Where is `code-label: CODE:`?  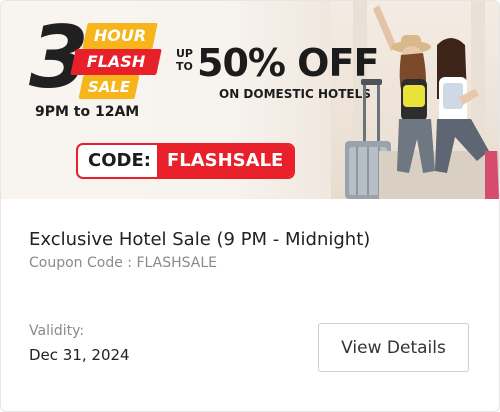 code-label: CODE: is located at coordinates (119, 160).